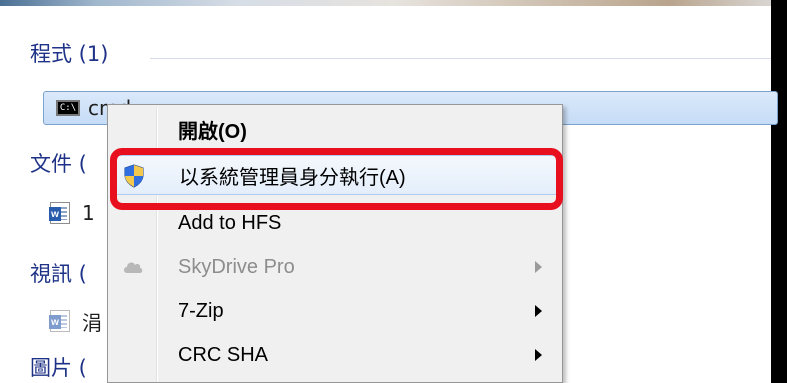 Image resolution: width=787 pixels, height=383 pixels. I want to click on result-item-label: 1, so click(88, 213).